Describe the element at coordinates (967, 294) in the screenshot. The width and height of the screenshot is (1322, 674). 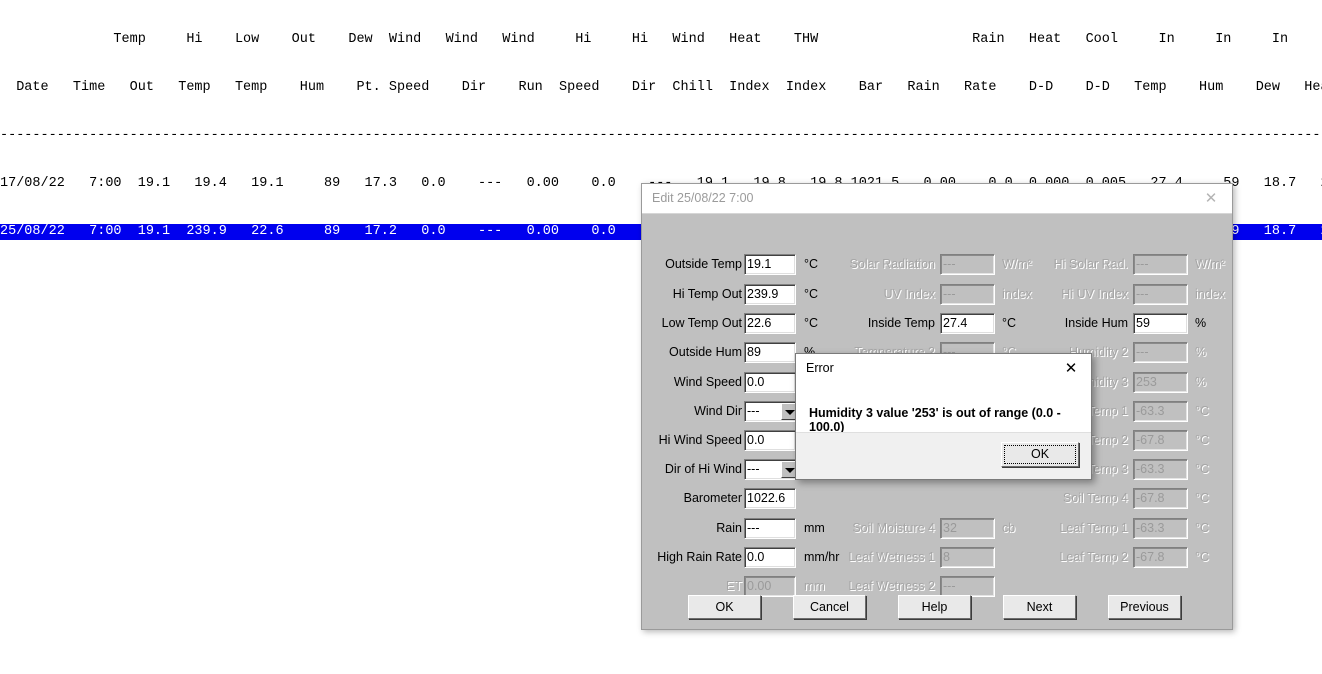
I see `input-uv-index: ---` at that location.